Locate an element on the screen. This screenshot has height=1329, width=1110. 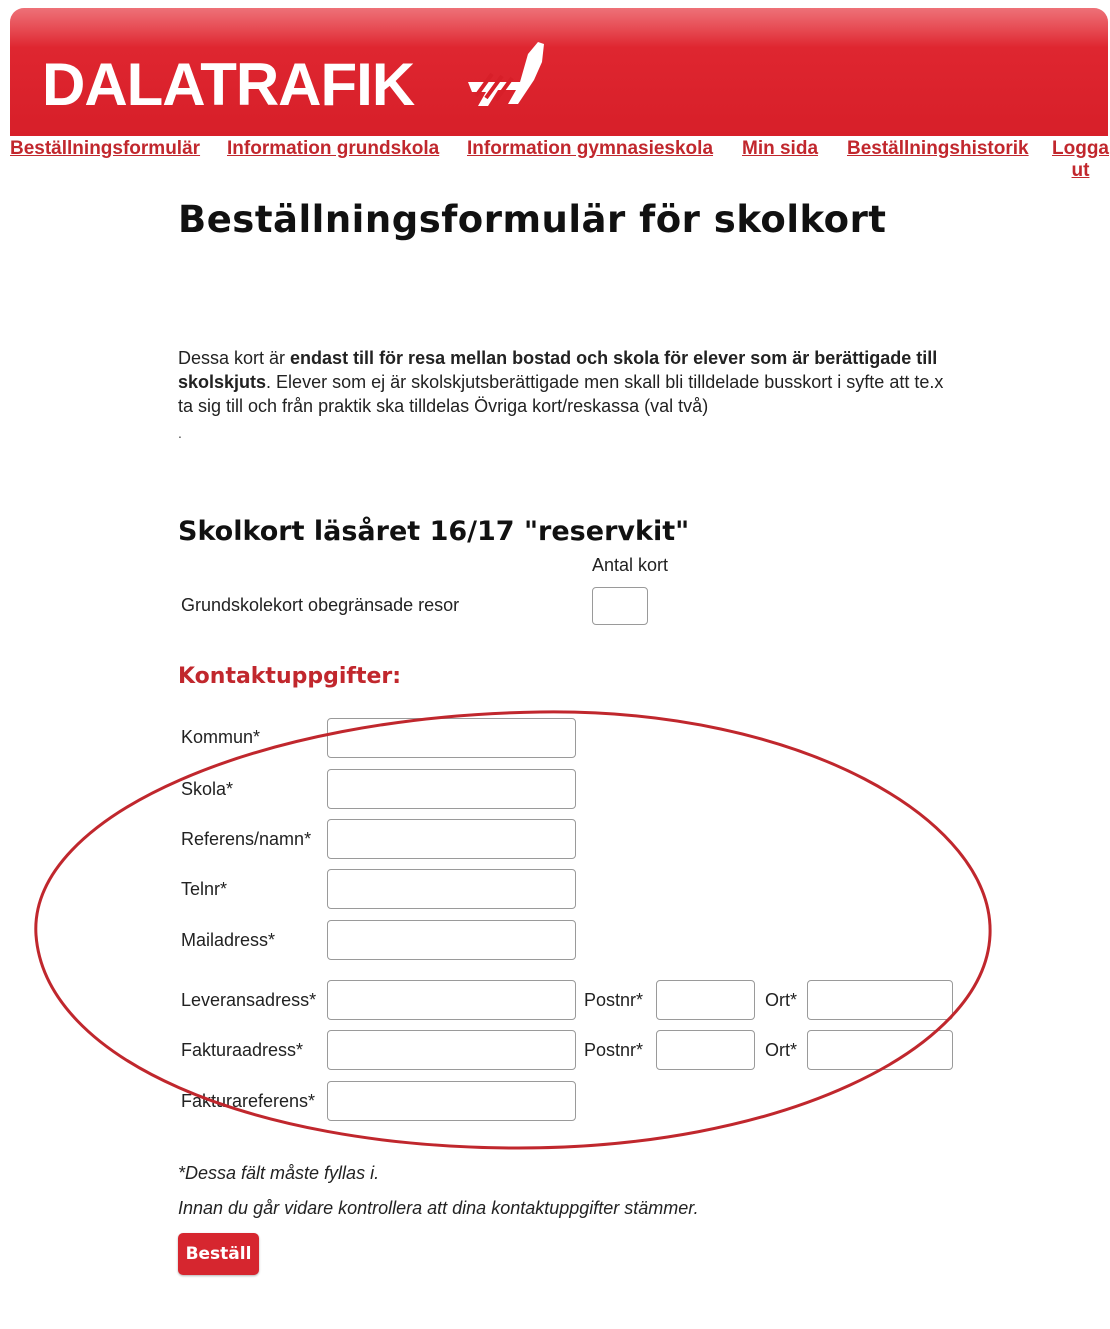
order-button: Beställ is located at coordinates (218, 1254).